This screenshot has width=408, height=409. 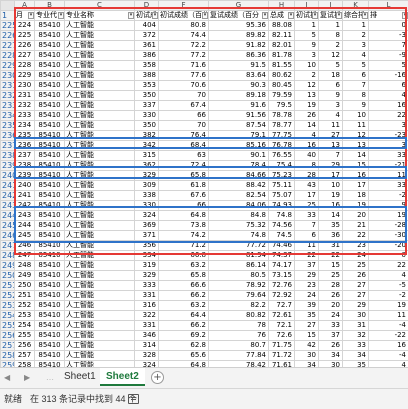 What do you see at coordinates (281, 355) in the screenshot?
I see `grid-cell: 71.72` at bounding box center [281, 355].